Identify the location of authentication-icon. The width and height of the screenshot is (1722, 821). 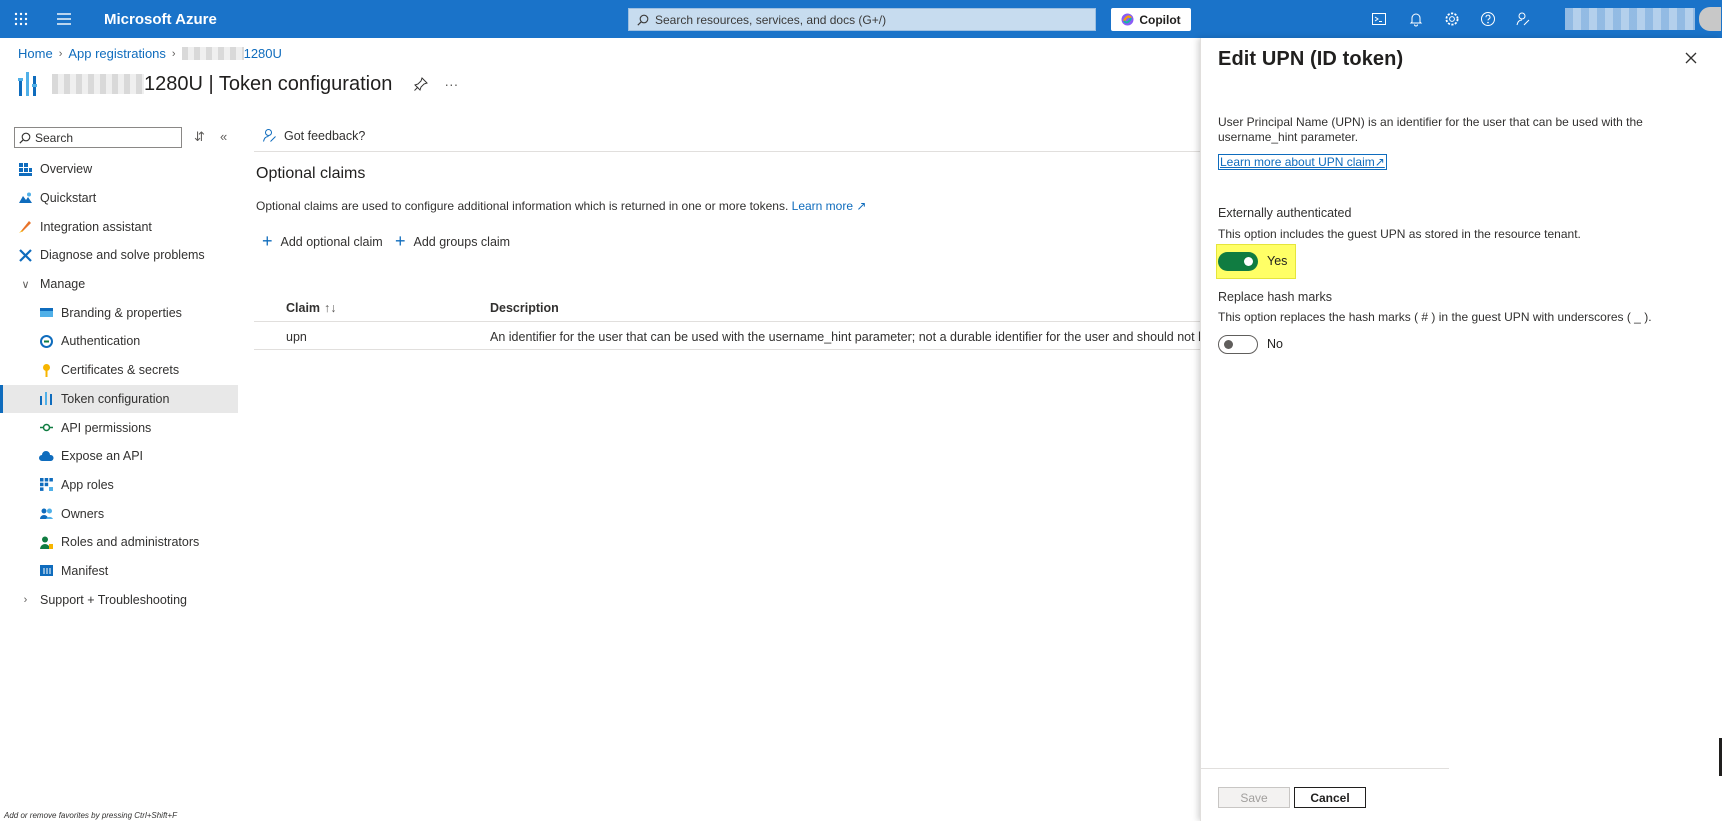
(46, 341).